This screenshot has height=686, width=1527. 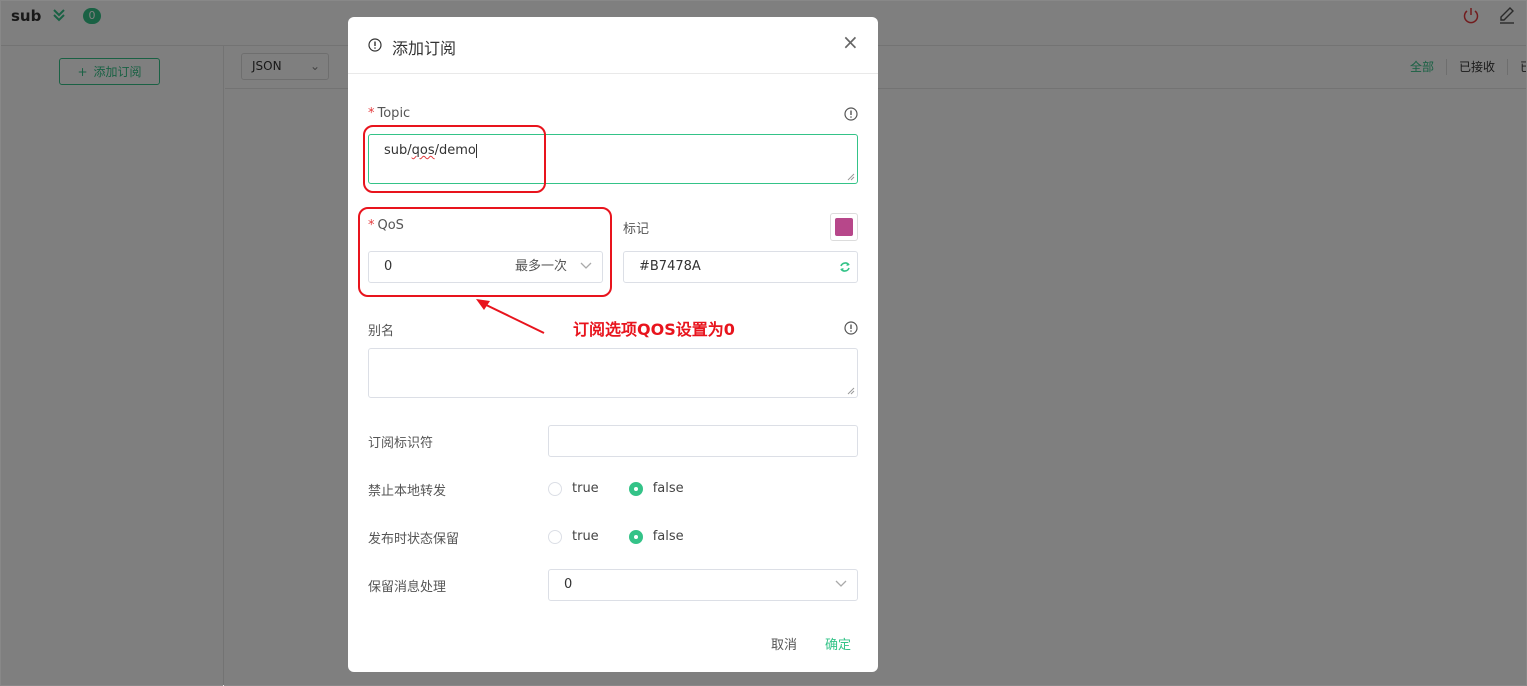 I want to click on no-local-false-radio, so click(x=635, y=488).